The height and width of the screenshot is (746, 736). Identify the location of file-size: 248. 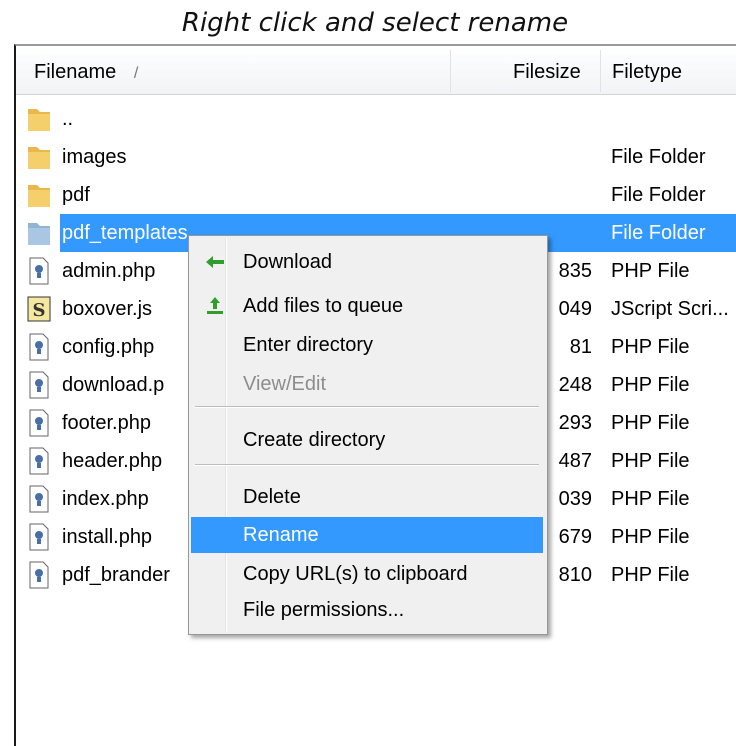
(575, 385).